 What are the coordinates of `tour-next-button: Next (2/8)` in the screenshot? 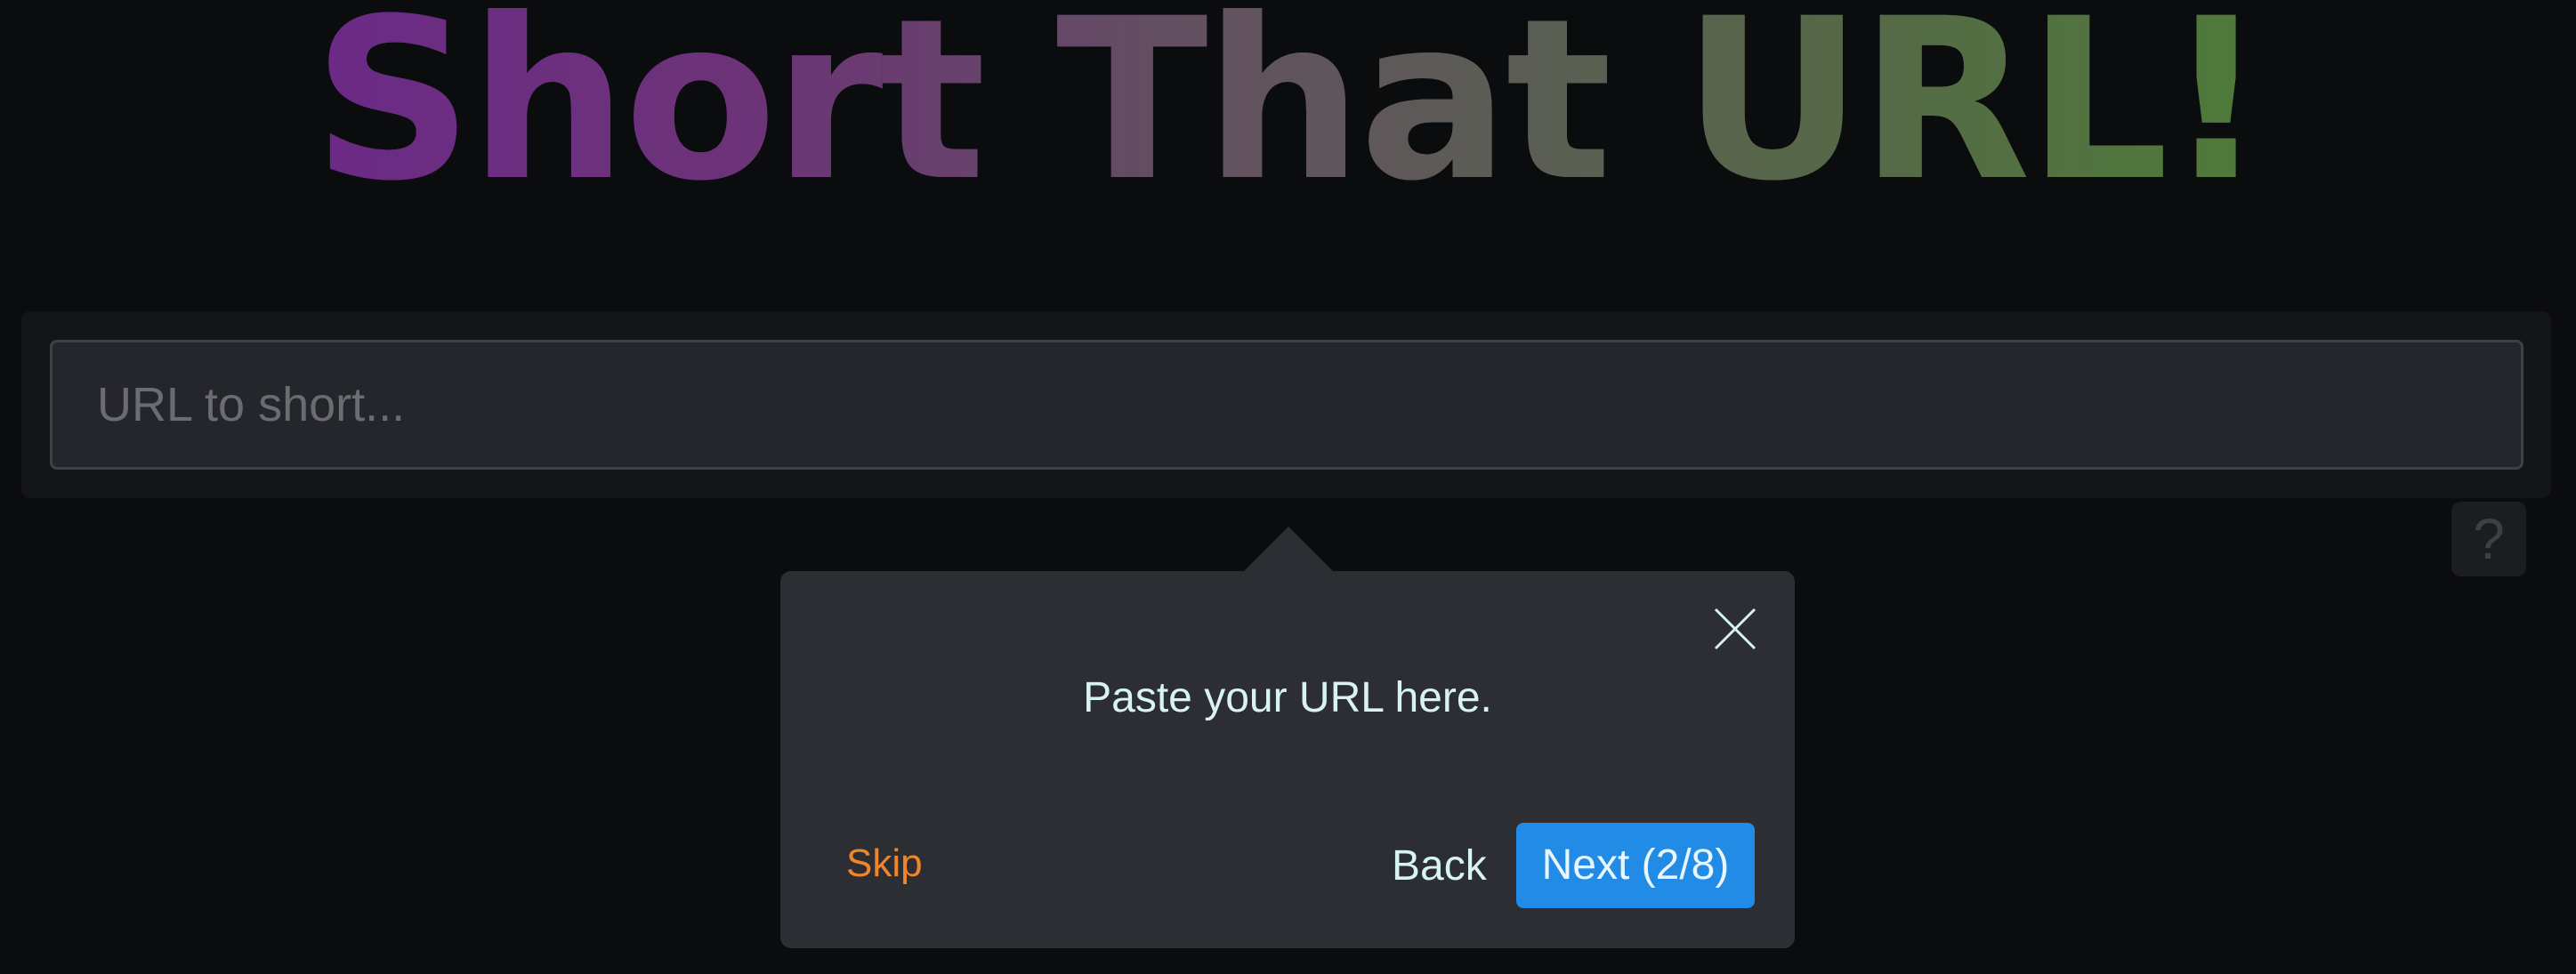 It's located at (1635, 865).